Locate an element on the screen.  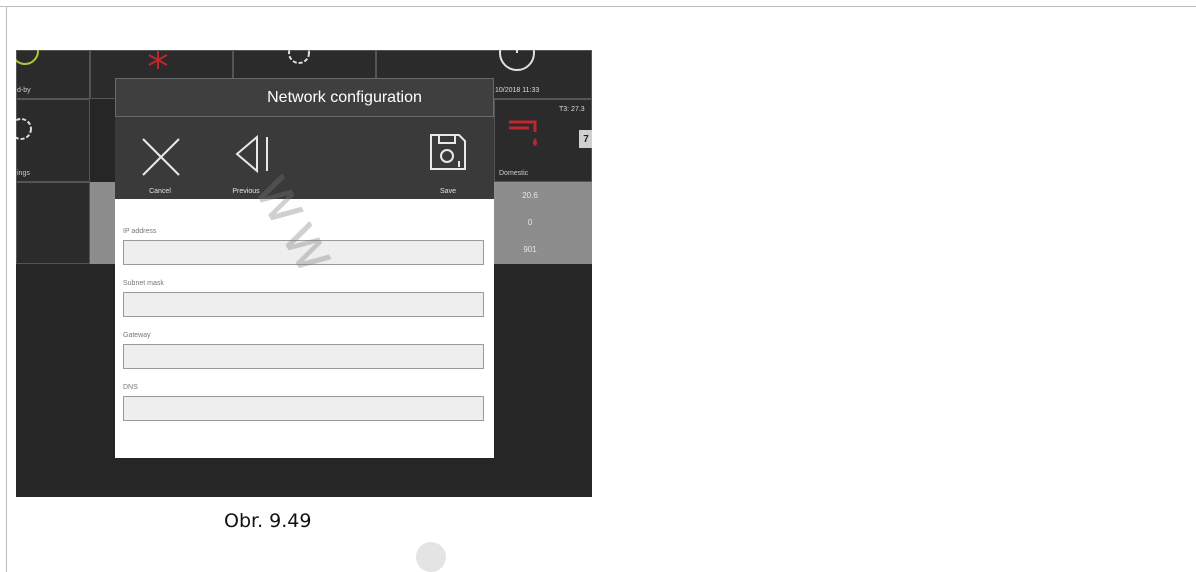
temp-label: T3: 27.3 is located at coordinates (572, 109).